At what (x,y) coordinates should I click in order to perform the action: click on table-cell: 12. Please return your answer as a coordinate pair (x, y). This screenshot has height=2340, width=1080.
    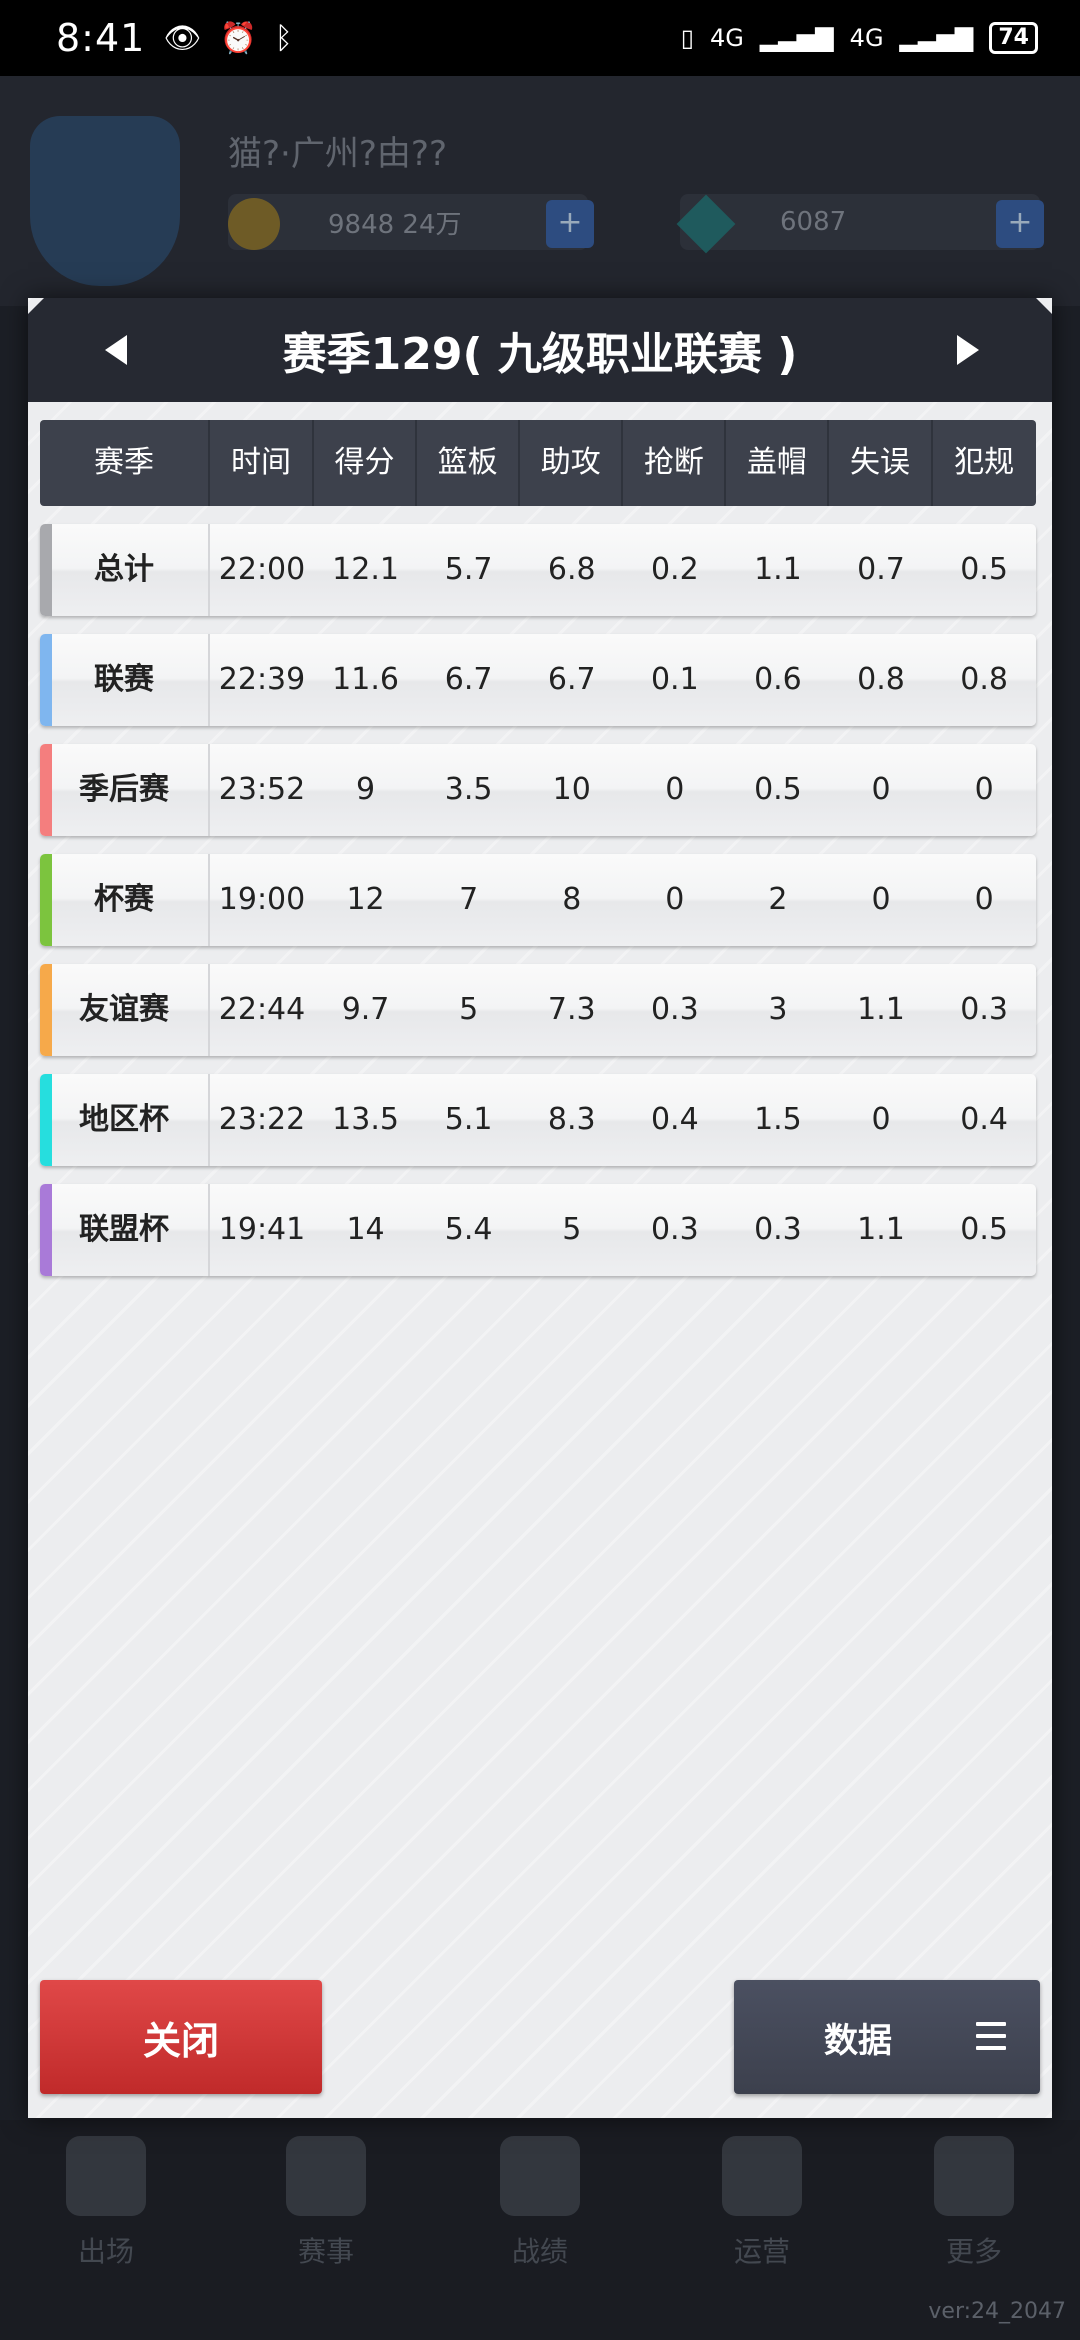
    Looking at the image, I should click on (365, 899).